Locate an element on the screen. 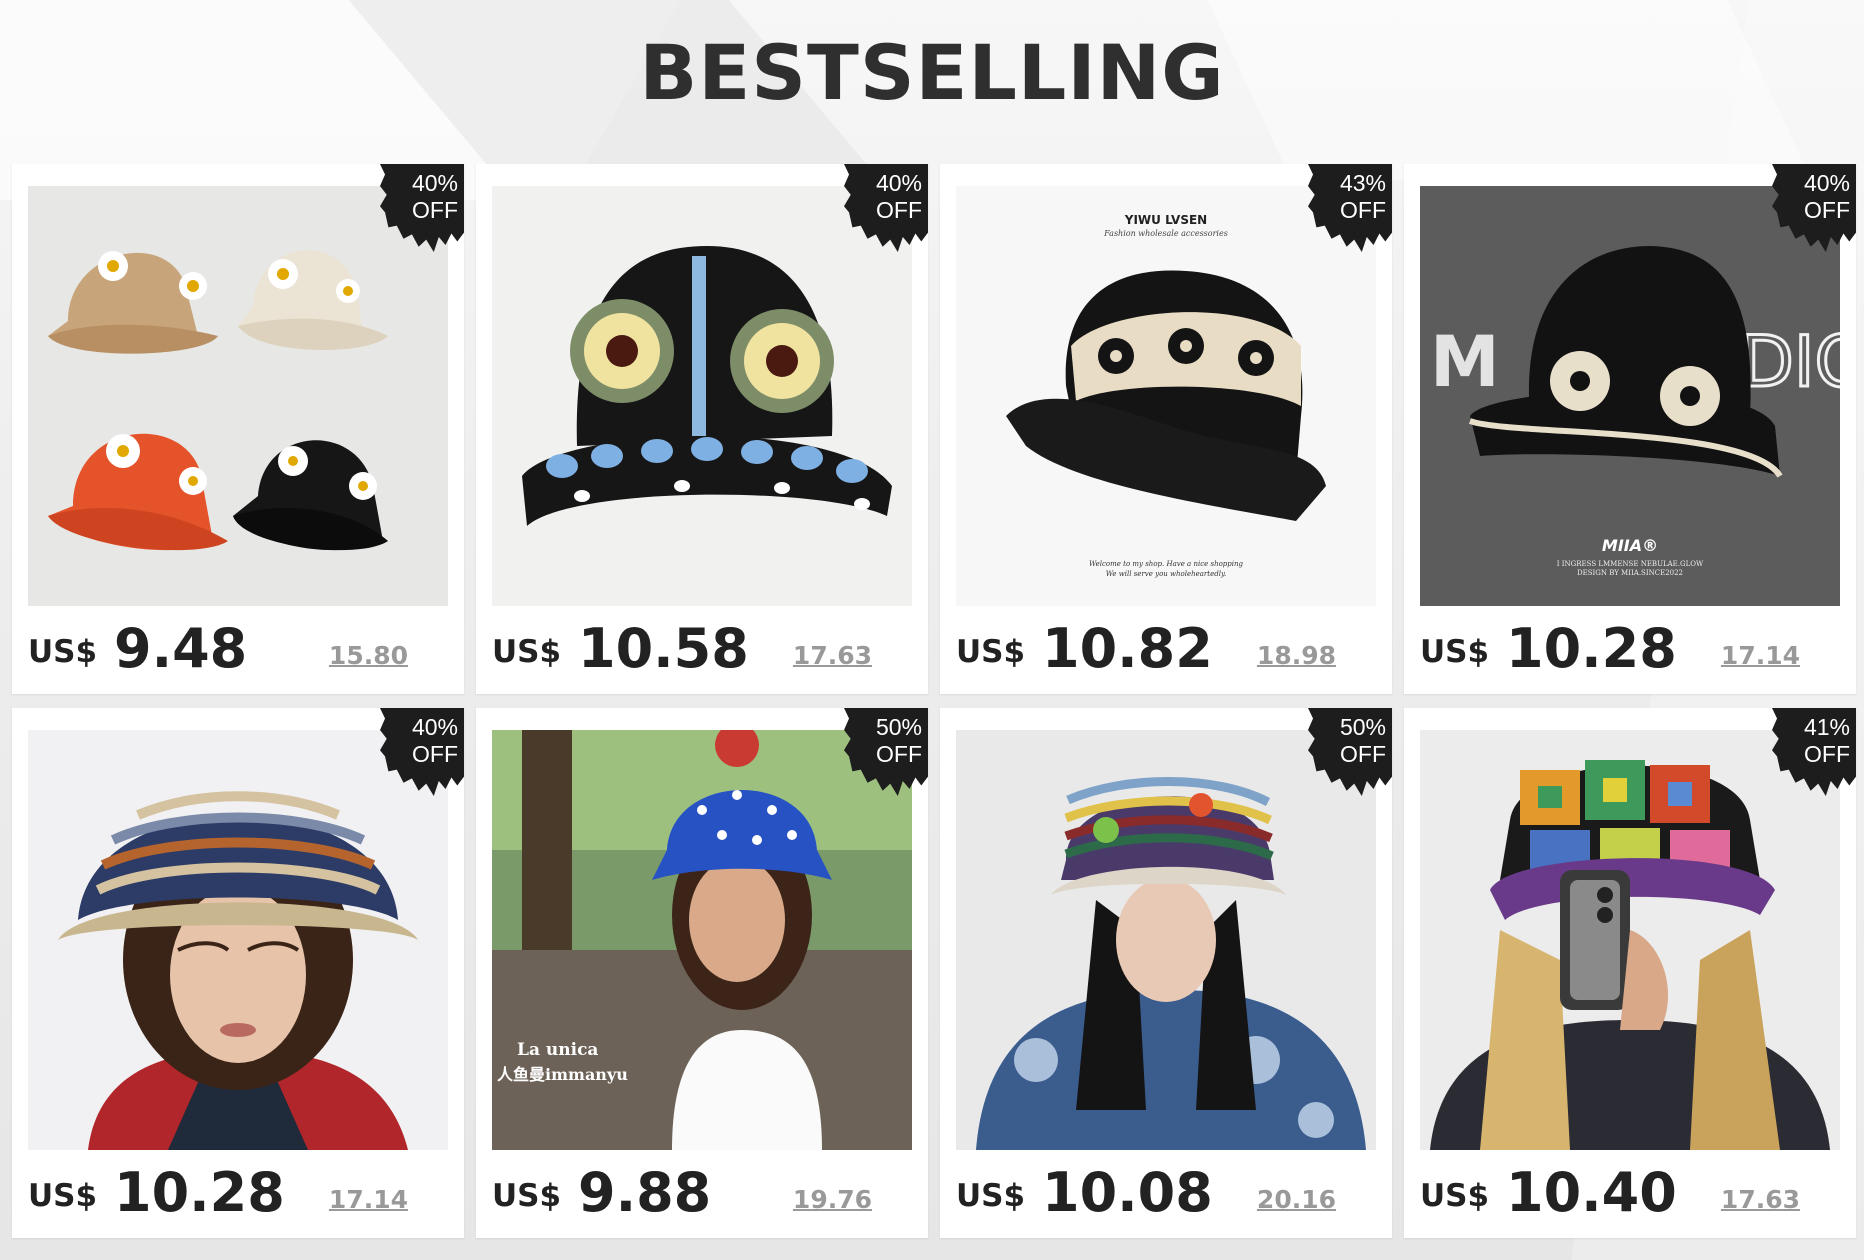 Image resolution: width=1864 pixels, height=1260 pixels. miia-logo: MIIA® is located at coordinates (1630, 545).